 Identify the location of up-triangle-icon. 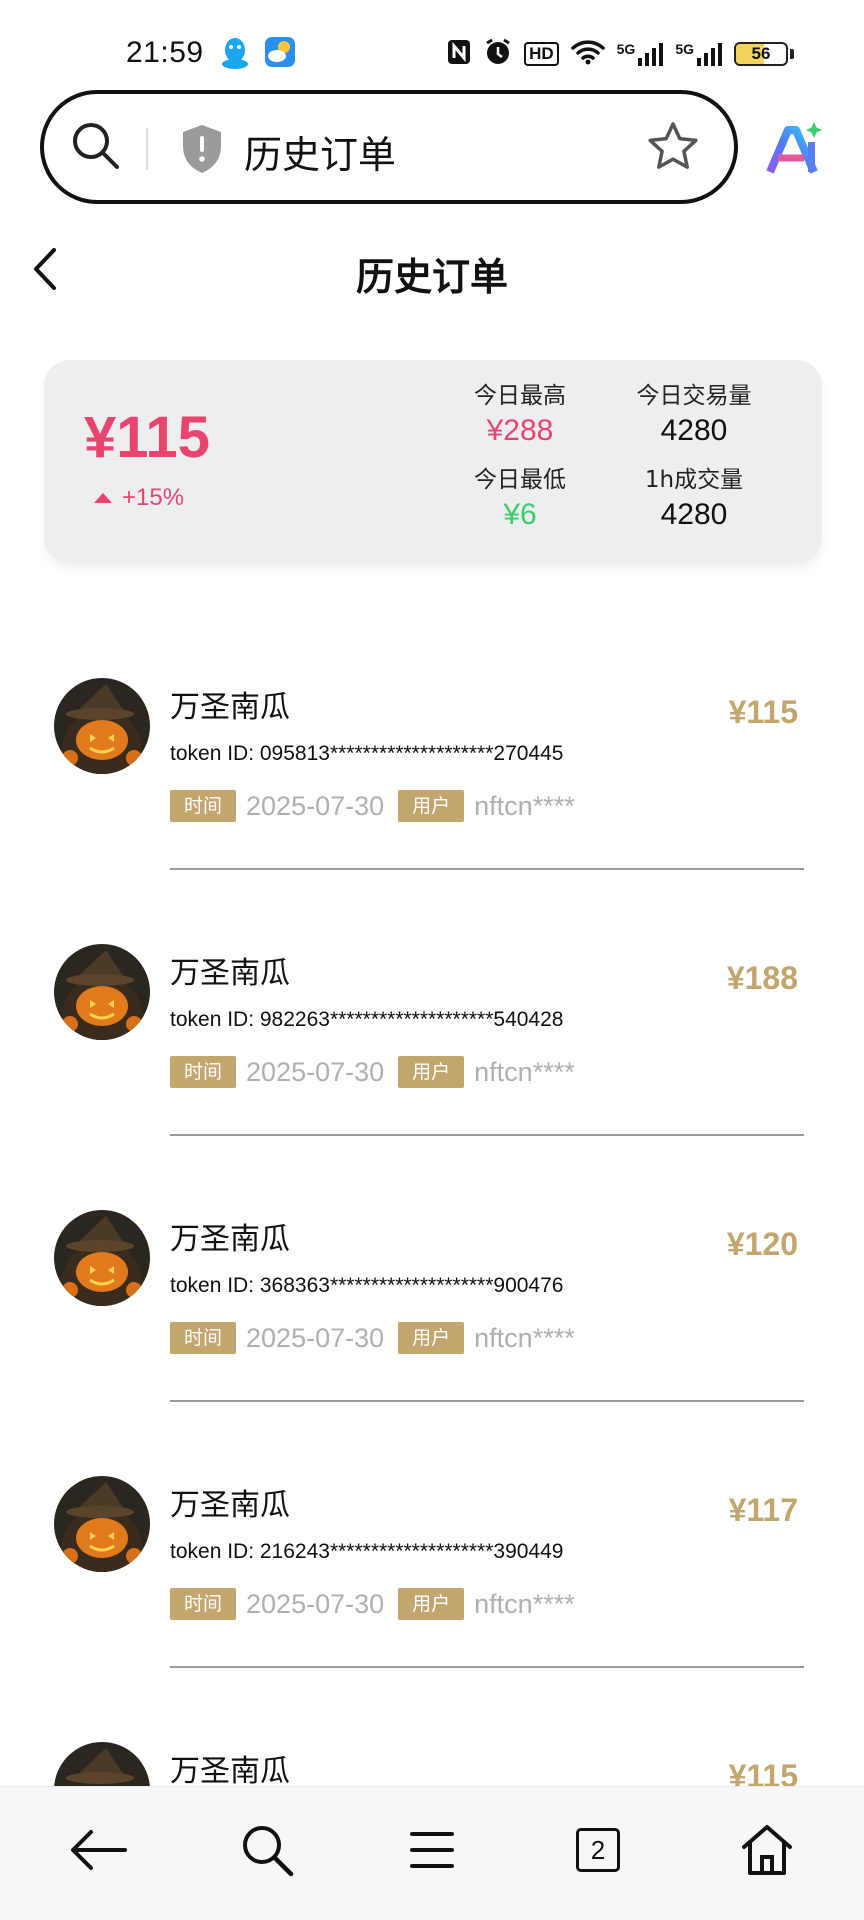
(103, 498).